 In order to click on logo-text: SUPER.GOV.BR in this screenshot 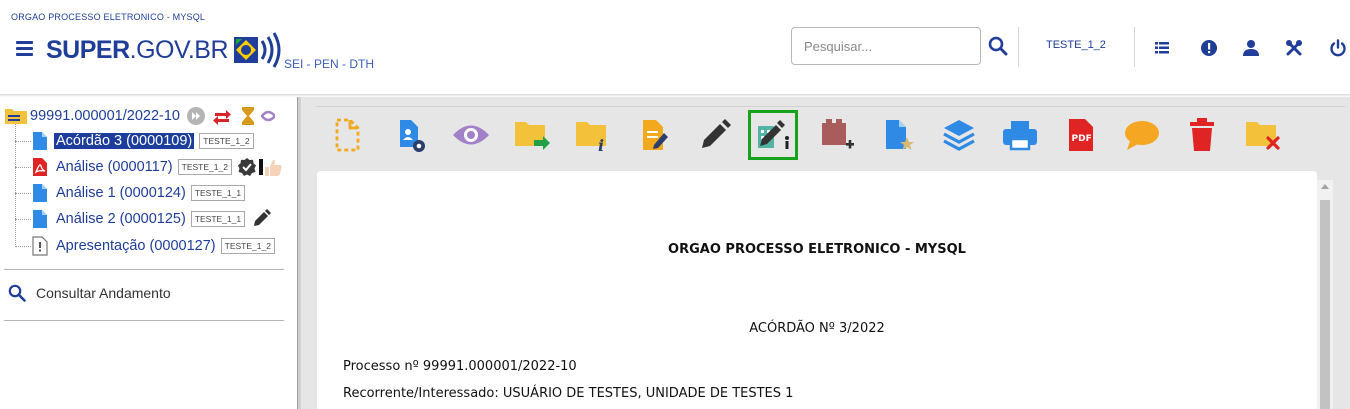, I will do `click(137, 50)`.